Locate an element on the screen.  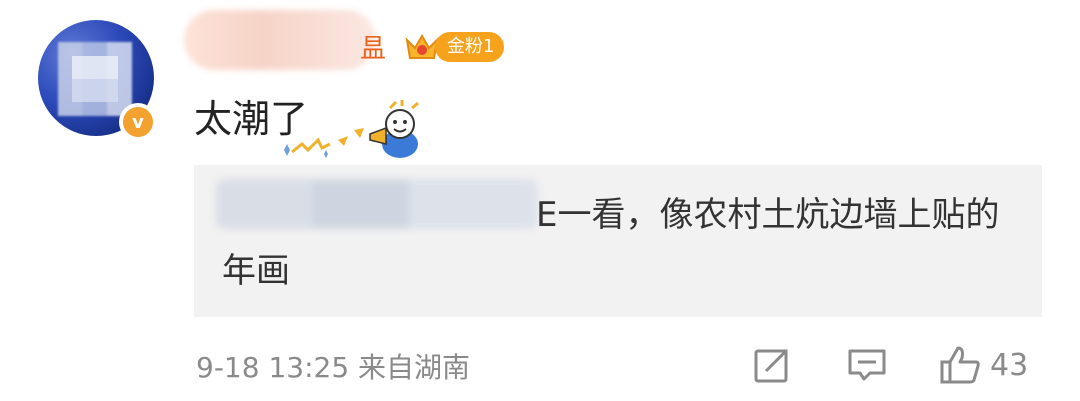
comment-meta: 9-18 13:25 来自湖南 is located at coordinates (333, 367).